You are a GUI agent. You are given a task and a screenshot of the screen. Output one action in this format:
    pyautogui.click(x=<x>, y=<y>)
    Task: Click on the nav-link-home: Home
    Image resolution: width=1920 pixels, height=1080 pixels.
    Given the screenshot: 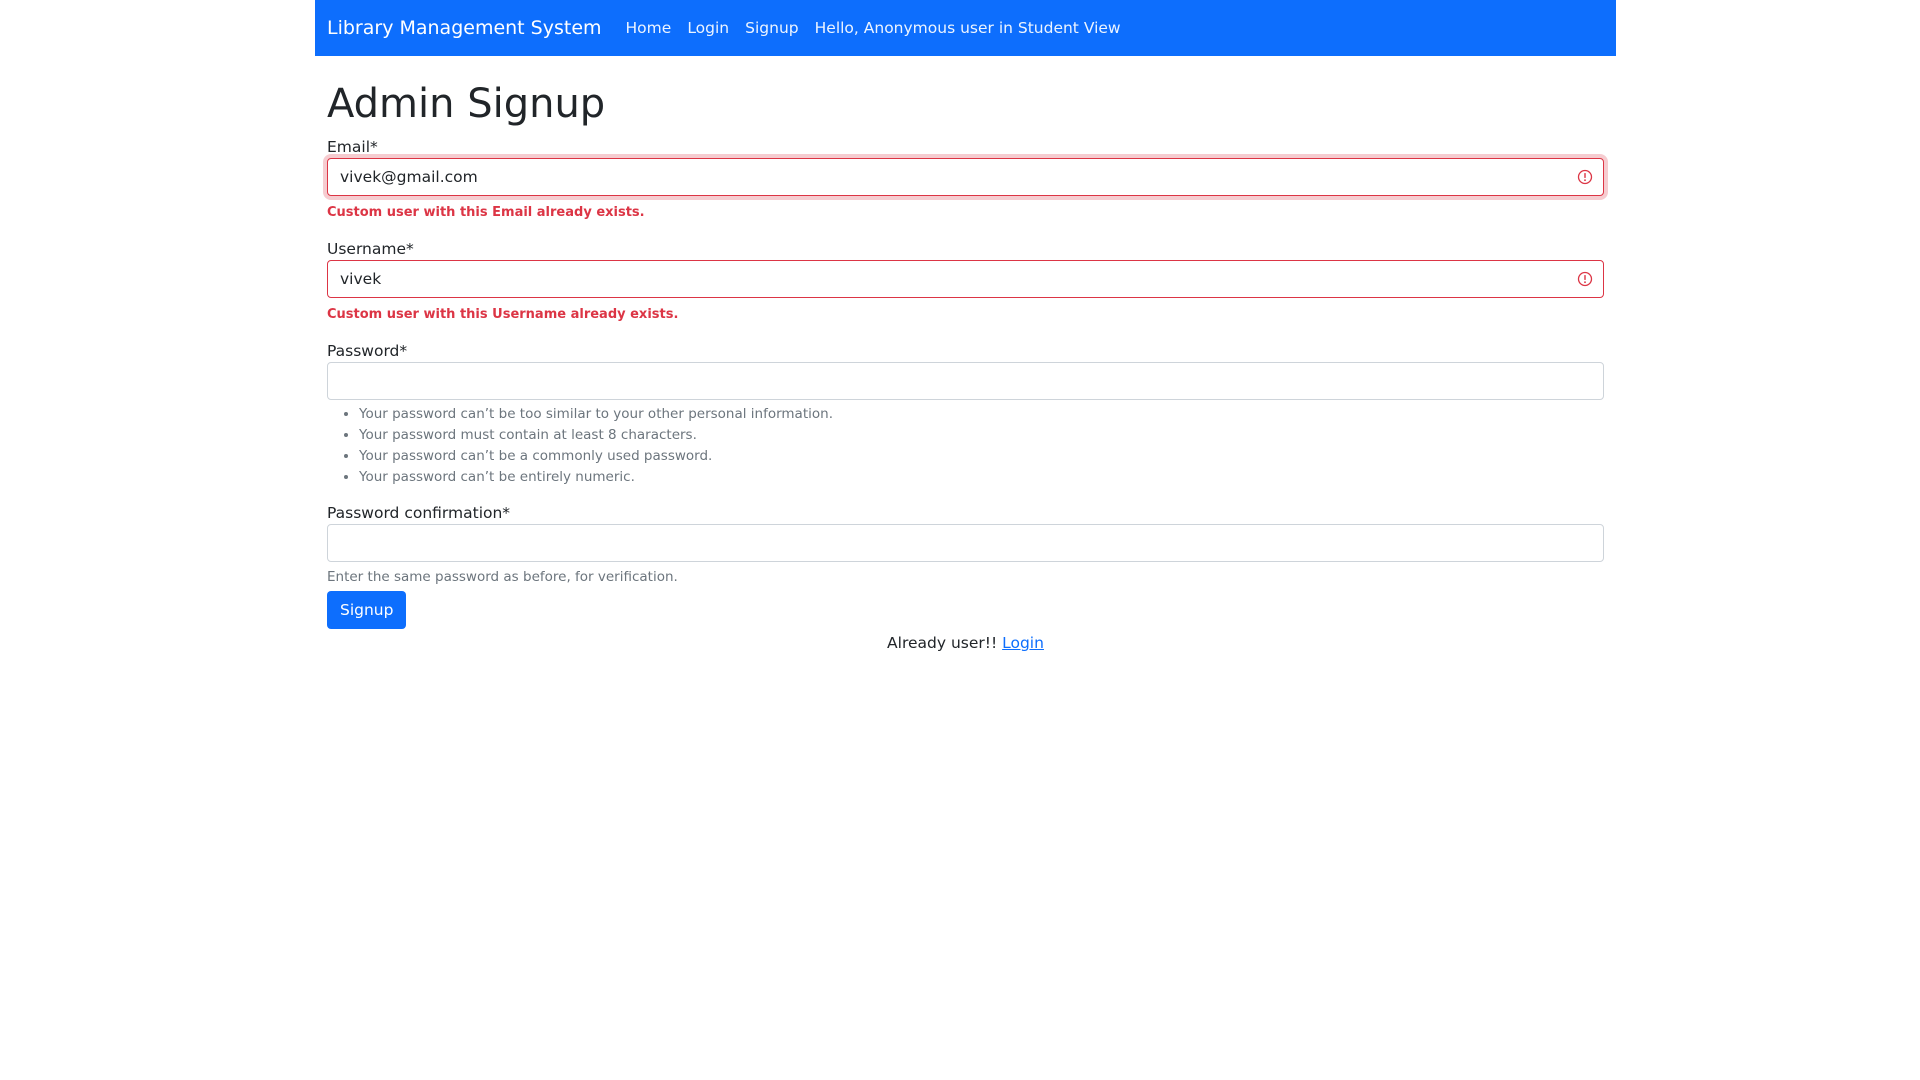 What is the action you would take?
    pyautogui.click(x=649, y=28)
    